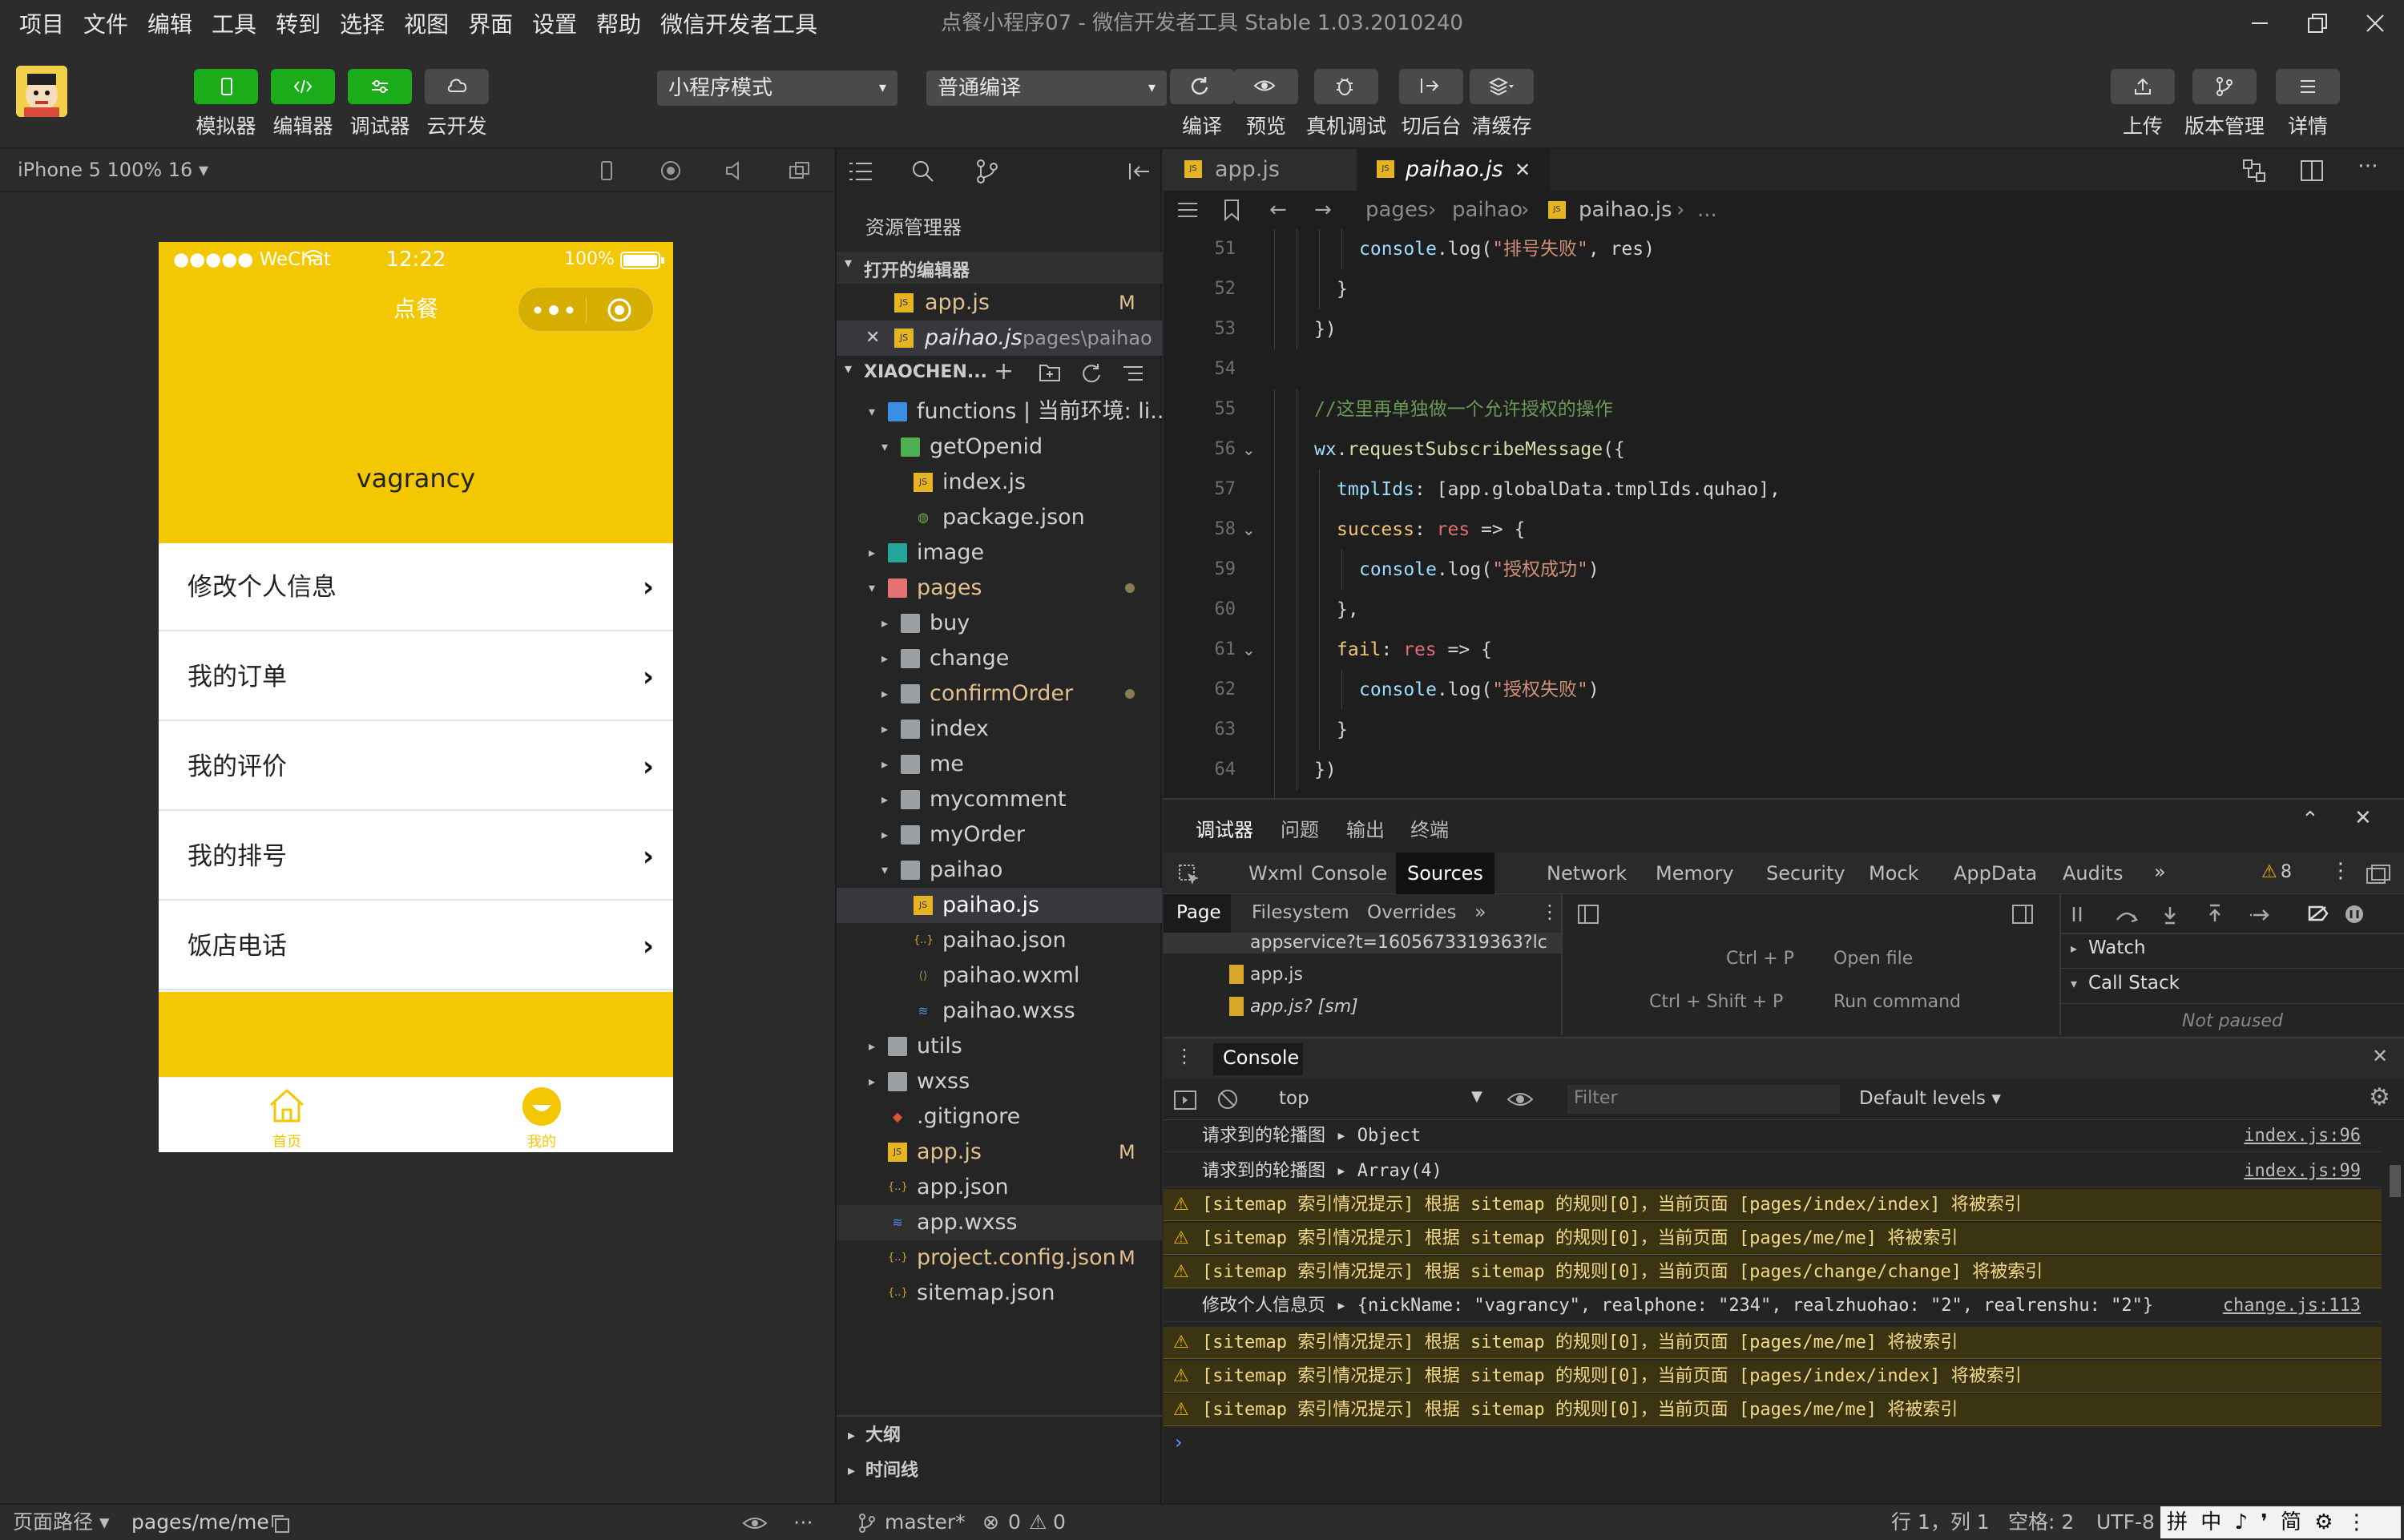 This screenshot has height=1540, width=2404. I want to click on menu-item: 微信开发者工具, so click(738, 23).